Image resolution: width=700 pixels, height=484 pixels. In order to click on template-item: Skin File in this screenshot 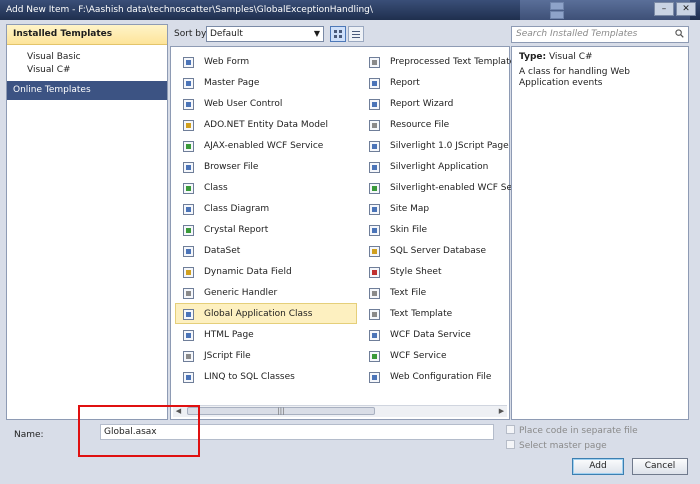, I will do `click(434, 229)`.